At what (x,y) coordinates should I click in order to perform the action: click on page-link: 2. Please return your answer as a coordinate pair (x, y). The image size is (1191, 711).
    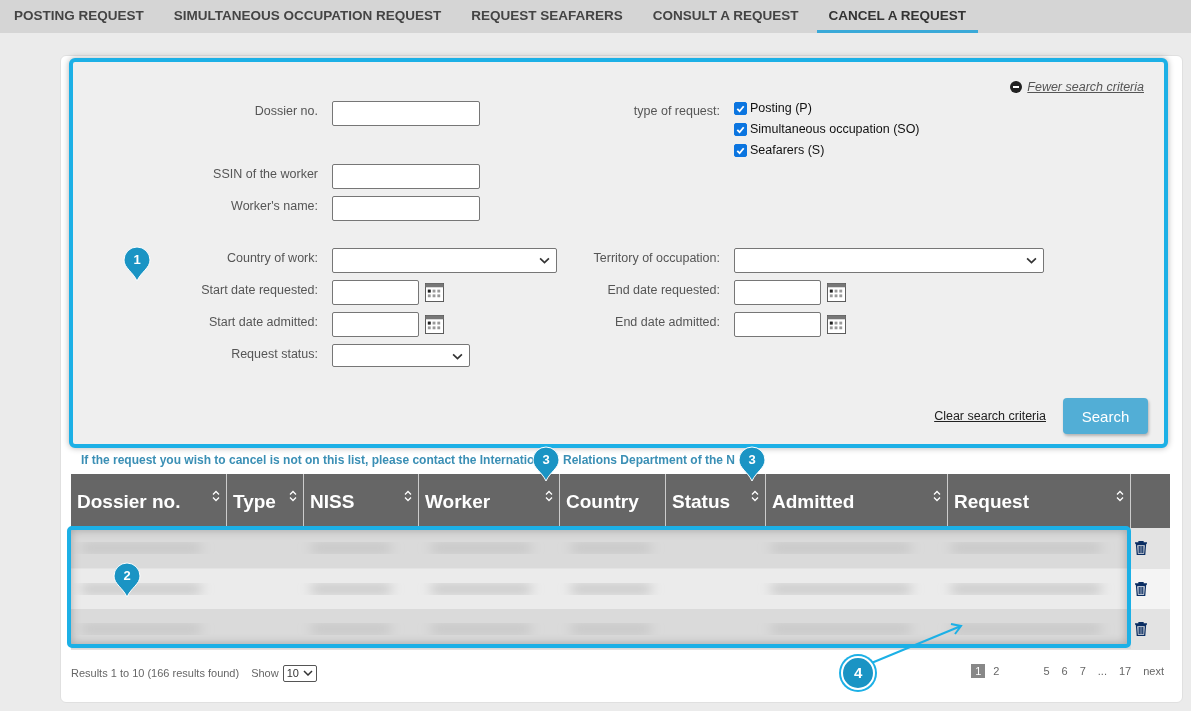
    Looking at the image, I should click on (996, 670).